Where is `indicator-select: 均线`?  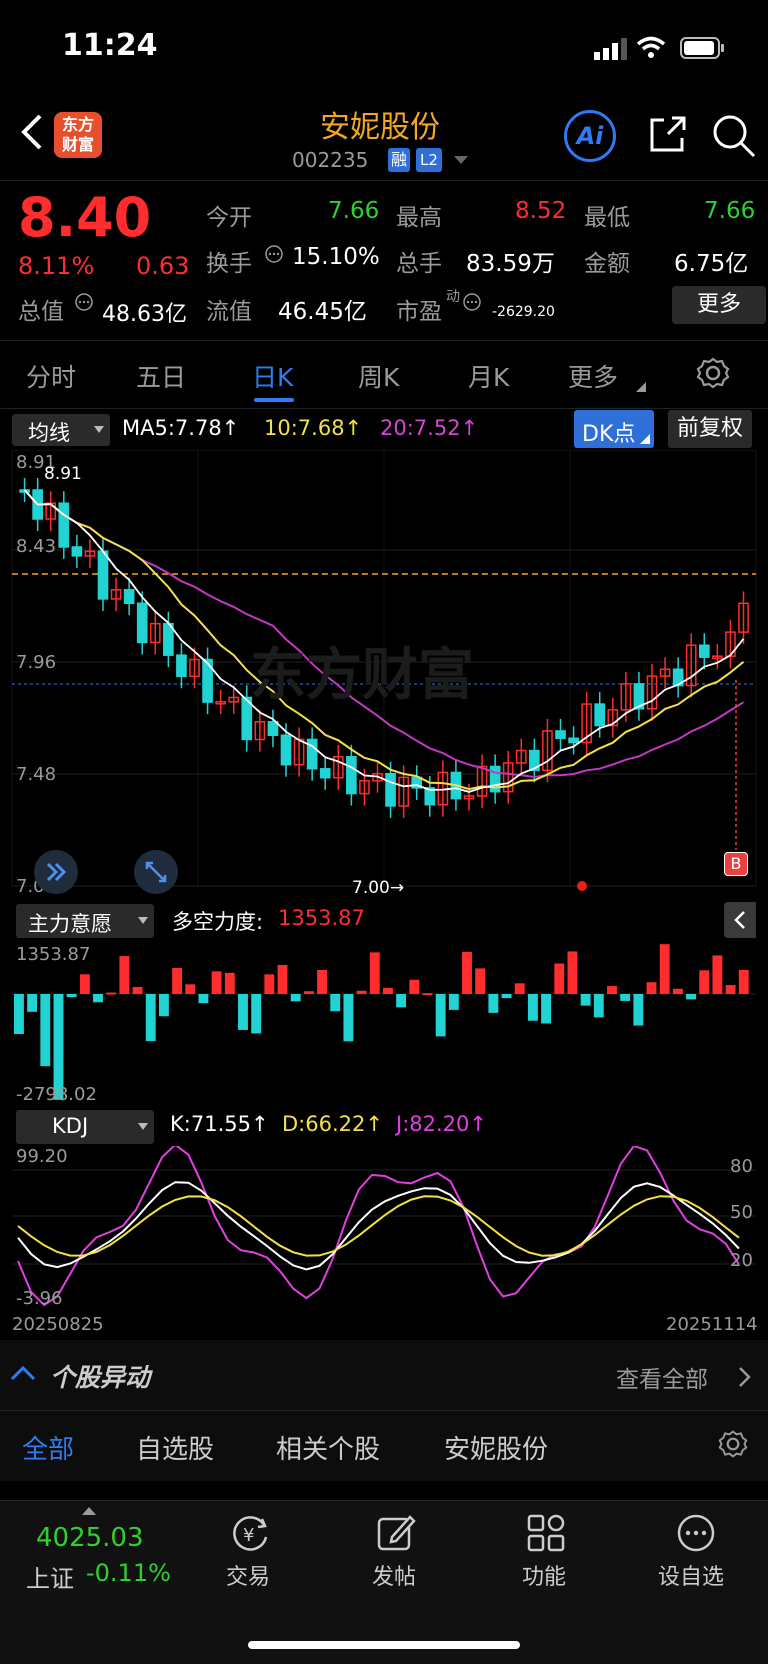 indicator-select: 均线 is located at coordinates (61, 430).